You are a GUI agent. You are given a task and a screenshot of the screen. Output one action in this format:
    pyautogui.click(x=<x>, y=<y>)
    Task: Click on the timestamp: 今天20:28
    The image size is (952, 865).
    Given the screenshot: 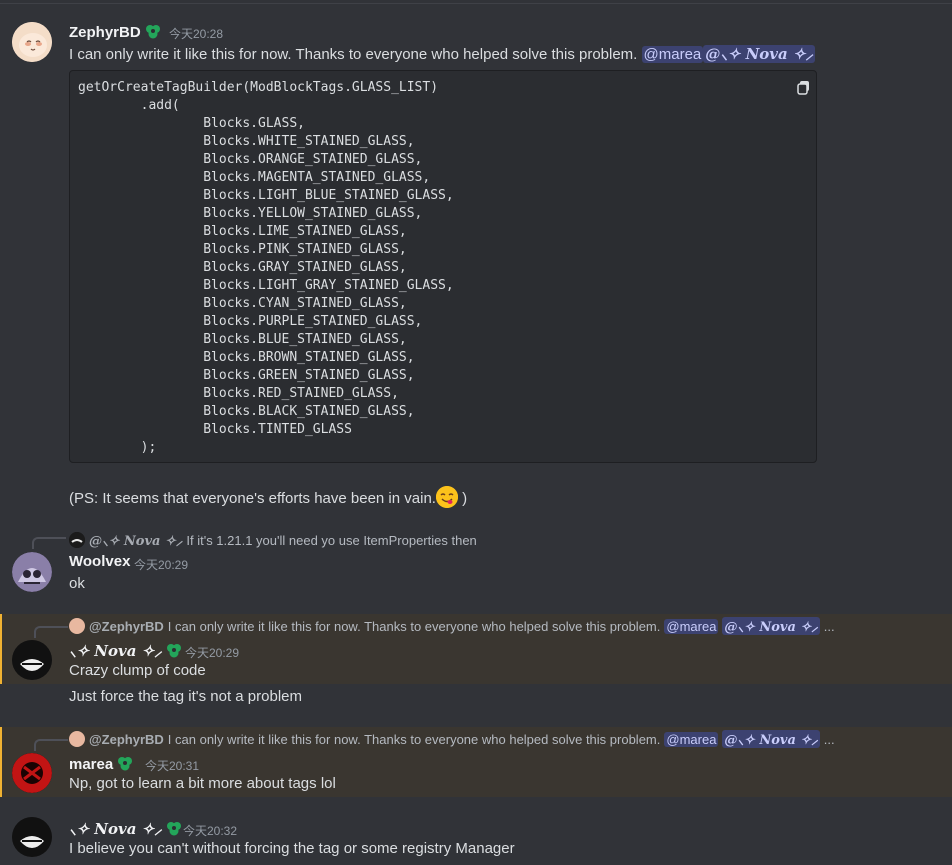 What is the action you would take?
    pyautogui.click(x=196, y=33)
    